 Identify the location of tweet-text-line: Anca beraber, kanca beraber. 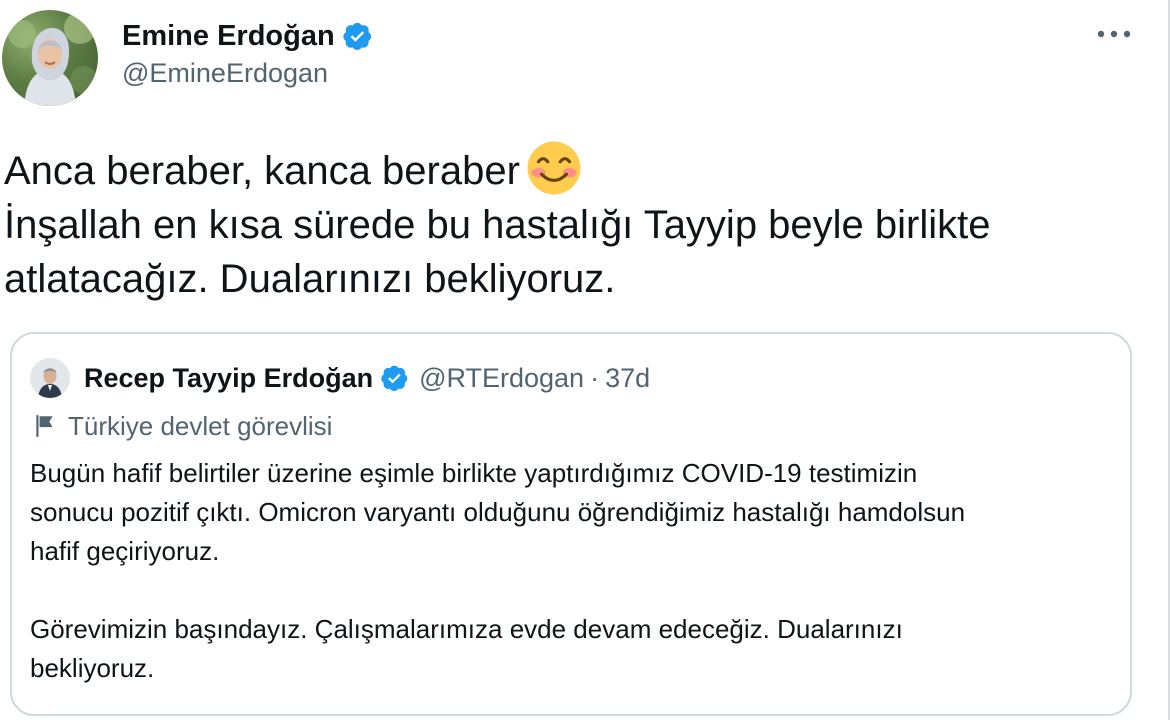
(579, 169).